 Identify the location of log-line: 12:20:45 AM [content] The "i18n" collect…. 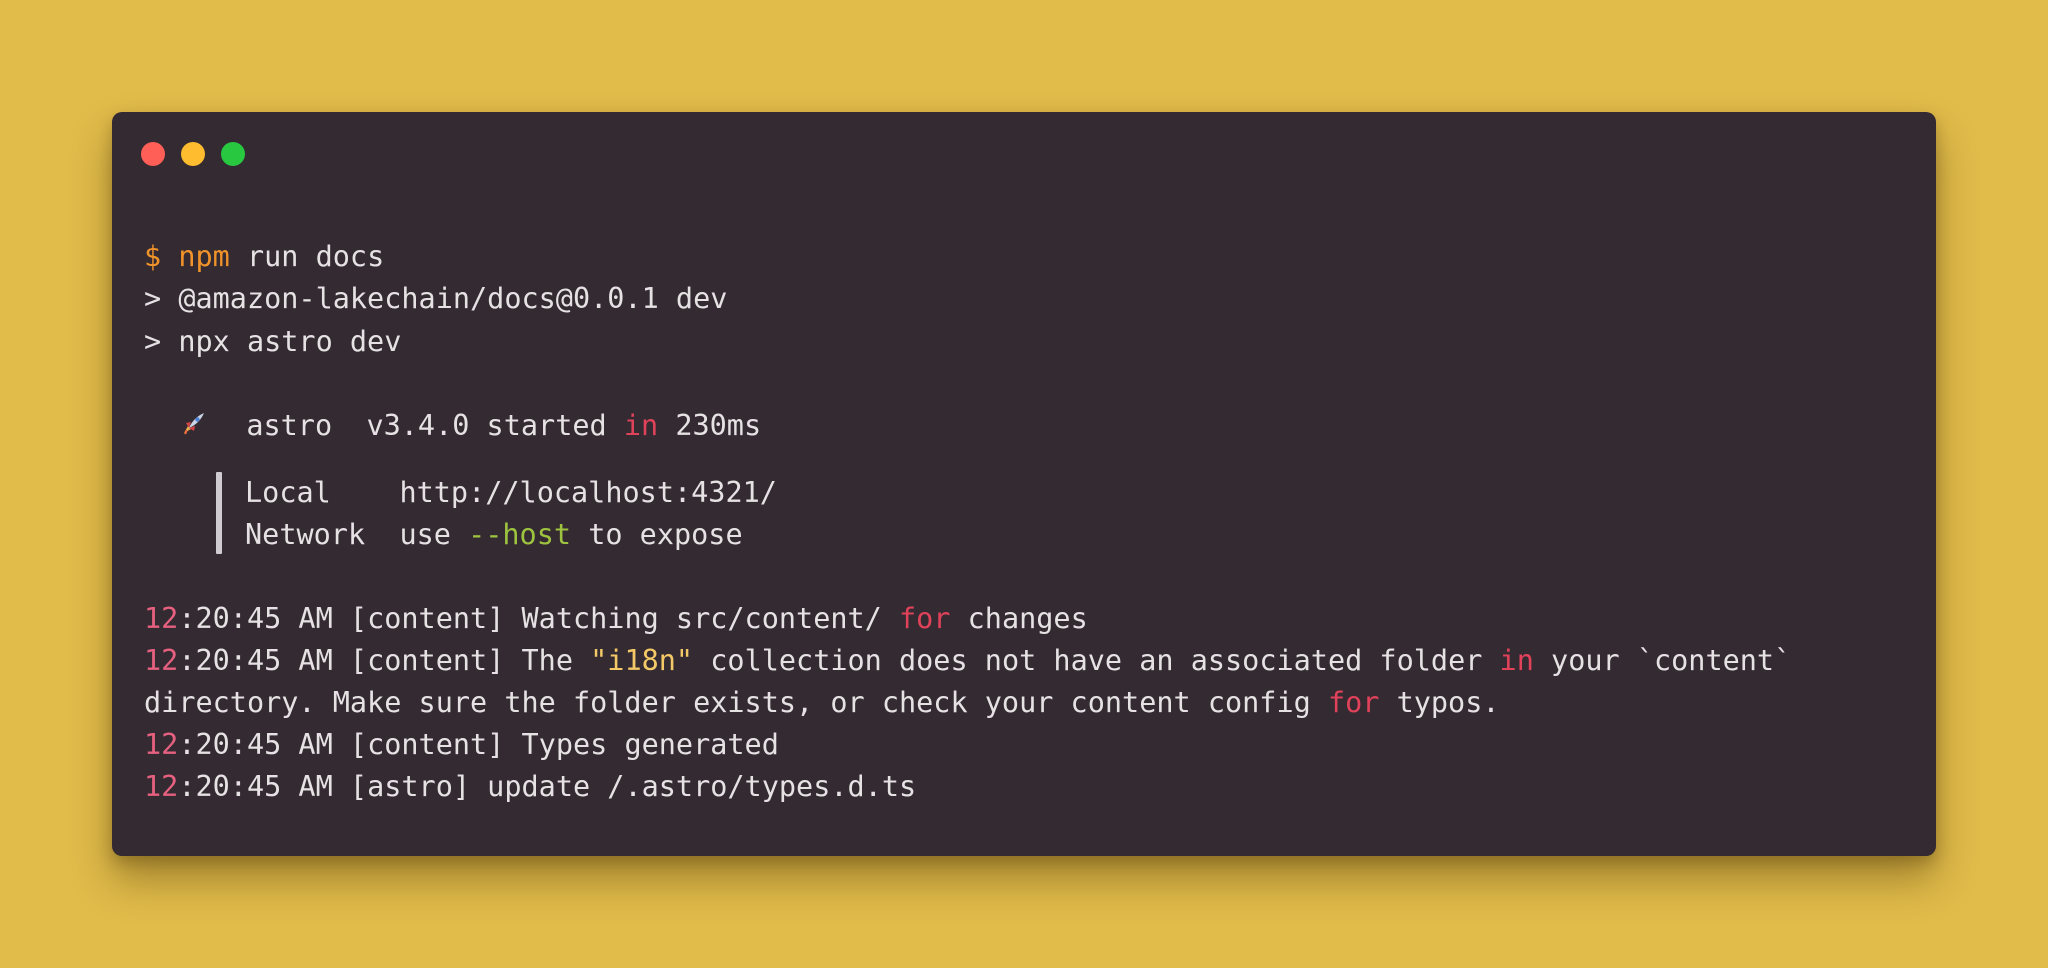
(967, 661).